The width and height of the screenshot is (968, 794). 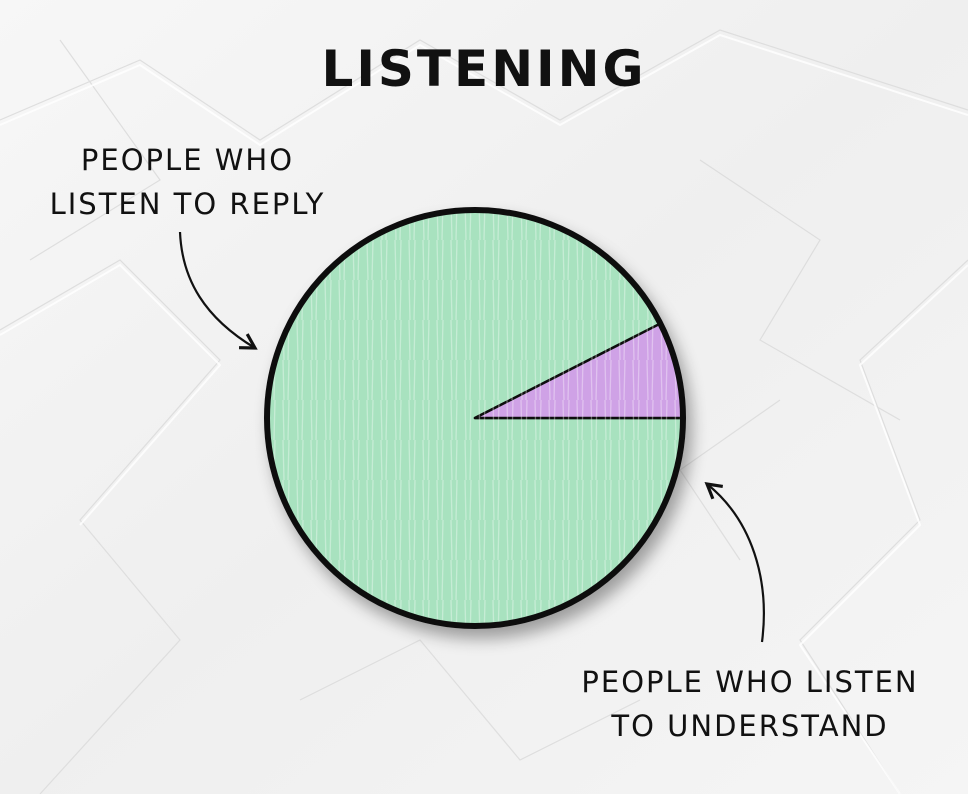 I want to click on arrow-to-reply-slice, so click(x=218, y=290).